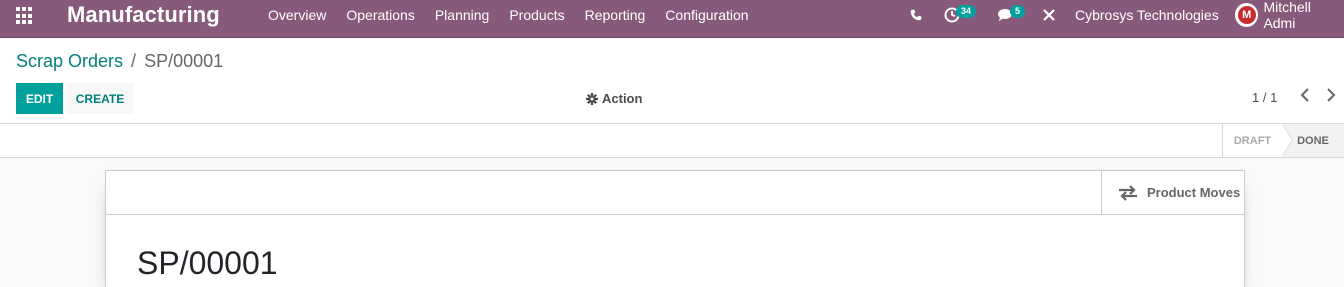 The width and height of the screenshot is (1344, 287). I want to click on close-icon, so click(1049, 15).